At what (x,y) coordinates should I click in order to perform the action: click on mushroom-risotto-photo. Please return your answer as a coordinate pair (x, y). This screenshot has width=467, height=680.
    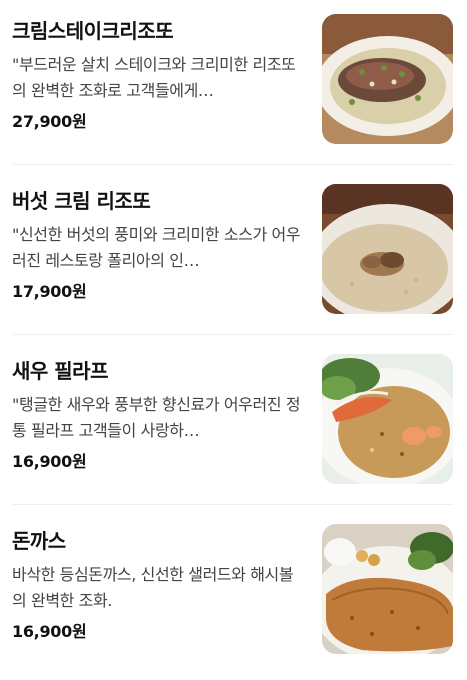
    Looking at the image, I should click on (387, 249).